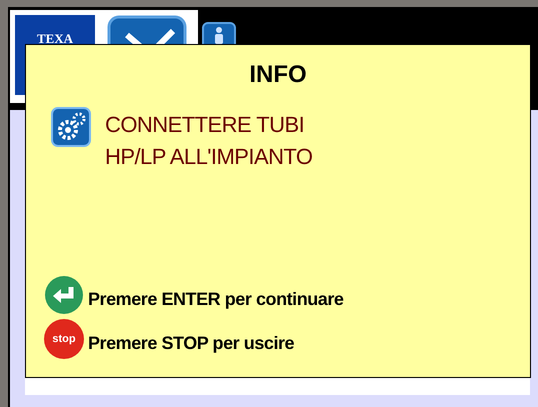 This screenshot has width=538, height=407. I want to click on message-line: HP/LP ALL'IMPIANTO, so click(208, 157).